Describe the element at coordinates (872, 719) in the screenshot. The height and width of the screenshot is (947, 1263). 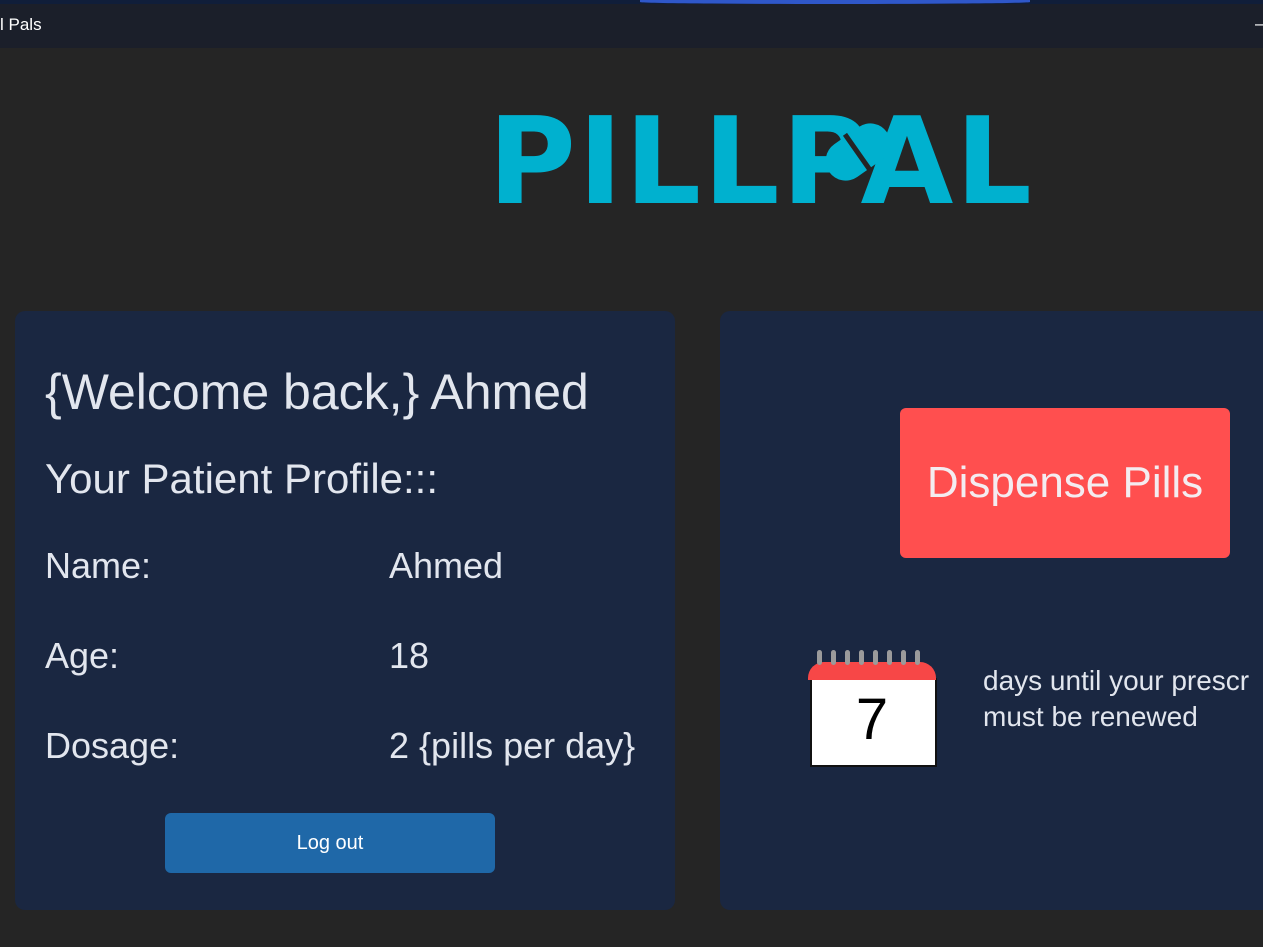
I see `days-remaining: 7` at that location.